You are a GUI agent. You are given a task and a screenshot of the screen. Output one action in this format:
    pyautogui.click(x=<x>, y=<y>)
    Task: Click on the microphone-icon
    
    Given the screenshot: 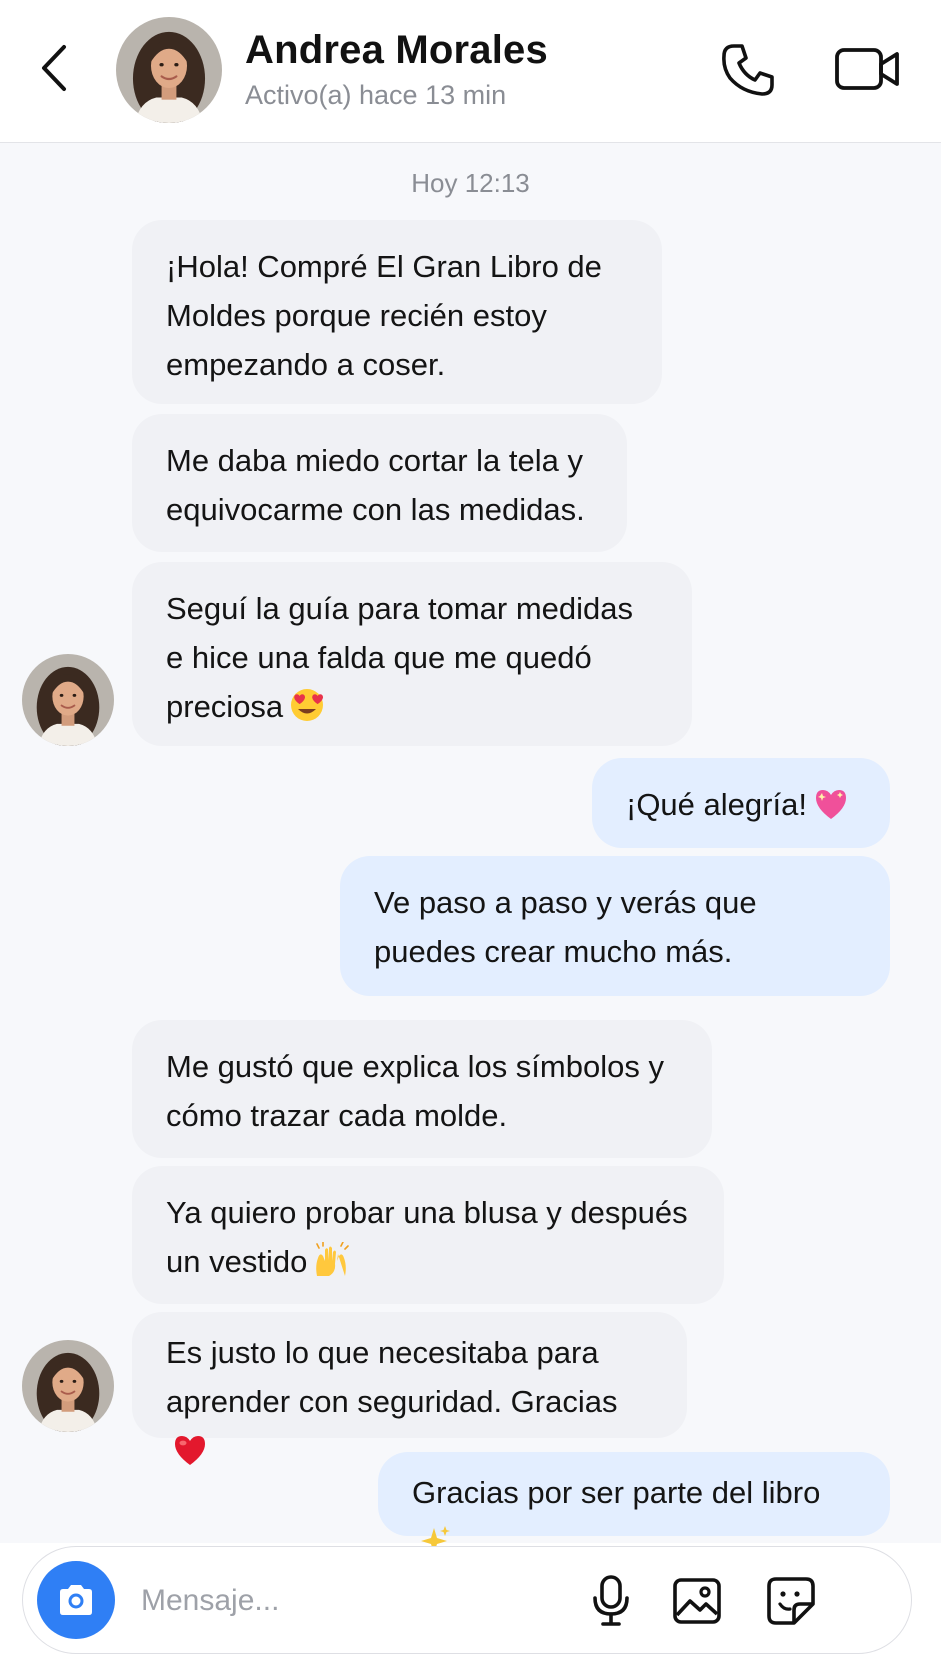 What is the action you would take?
    pyautogui.click(x=611, y=1600)
    